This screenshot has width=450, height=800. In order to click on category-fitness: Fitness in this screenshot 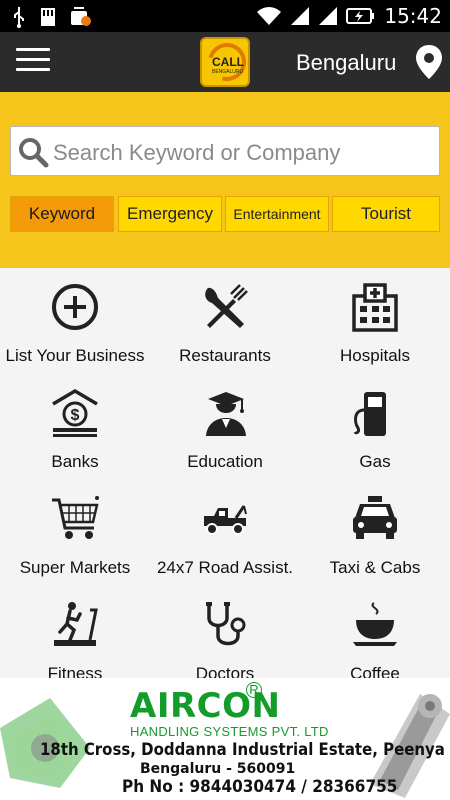, I will do `click(75, 632)`.